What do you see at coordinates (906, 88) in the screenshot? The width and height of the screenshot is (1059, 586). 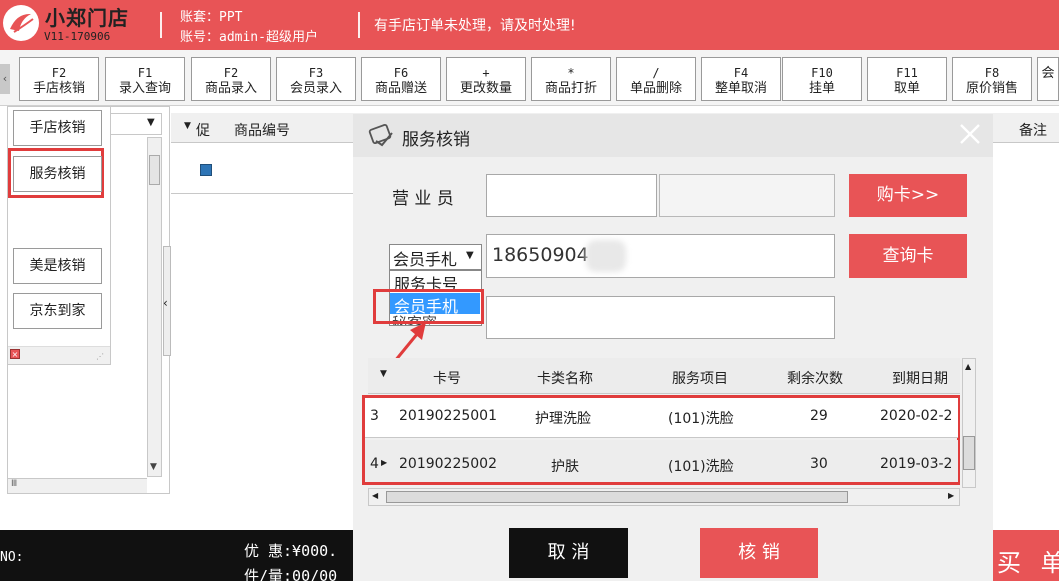 I see `toolbar-button-label: 取单` at bounding box center [906, 88].